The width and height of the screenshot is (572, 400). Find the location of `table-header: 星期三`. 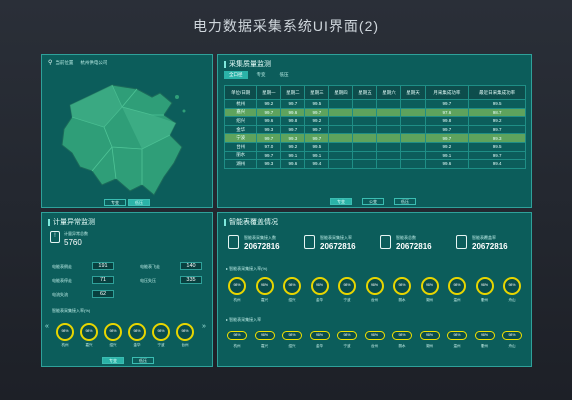

table-header: 星期三 is located at coordinates (317, 92).